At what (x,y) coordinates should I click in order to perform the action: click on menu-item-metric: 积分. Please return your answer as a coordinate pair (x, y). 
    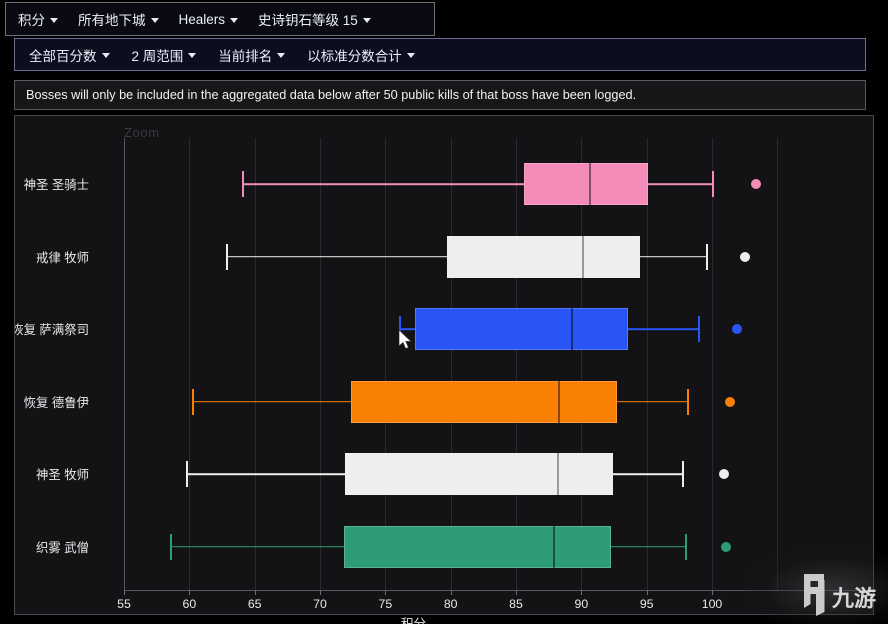
    Looking at the image, I should click on (37, 19).